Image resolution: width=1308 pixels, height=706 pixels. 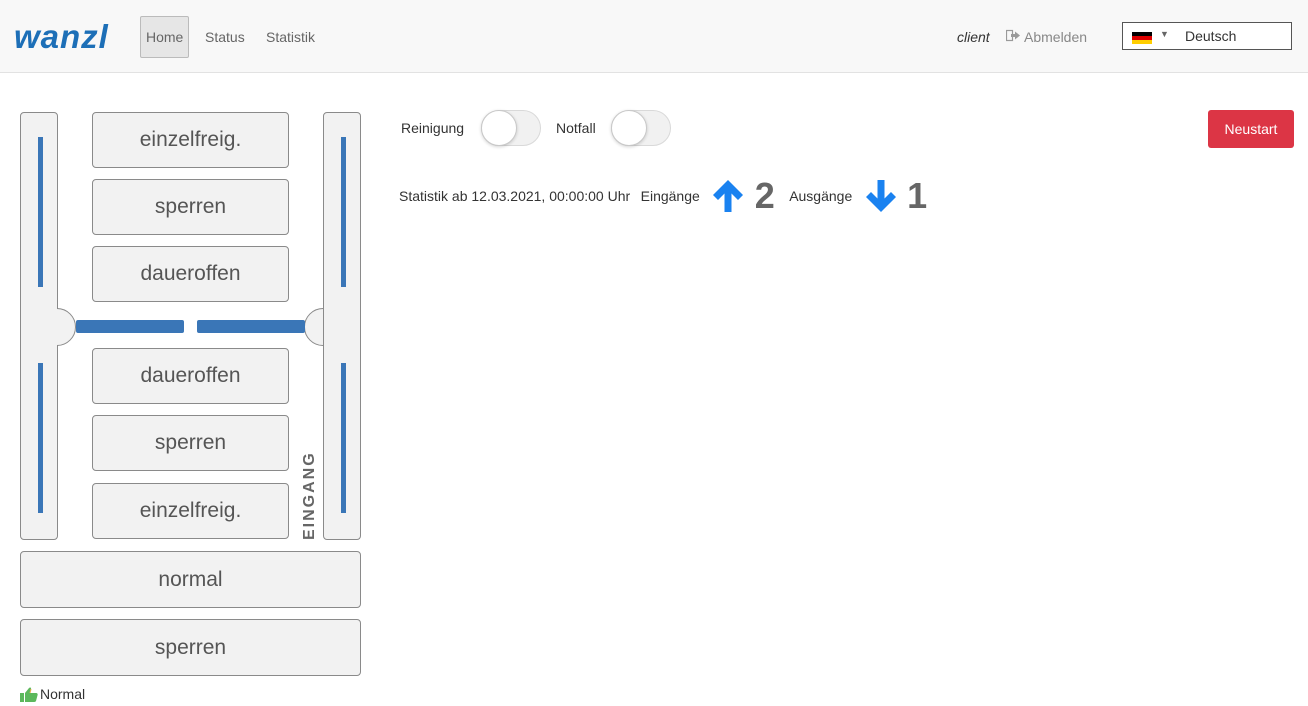 What do you see at coordinates (309, 495) in the screenshot?
I see `entrance-label: EINGANG` at bounding box center [309, 495].